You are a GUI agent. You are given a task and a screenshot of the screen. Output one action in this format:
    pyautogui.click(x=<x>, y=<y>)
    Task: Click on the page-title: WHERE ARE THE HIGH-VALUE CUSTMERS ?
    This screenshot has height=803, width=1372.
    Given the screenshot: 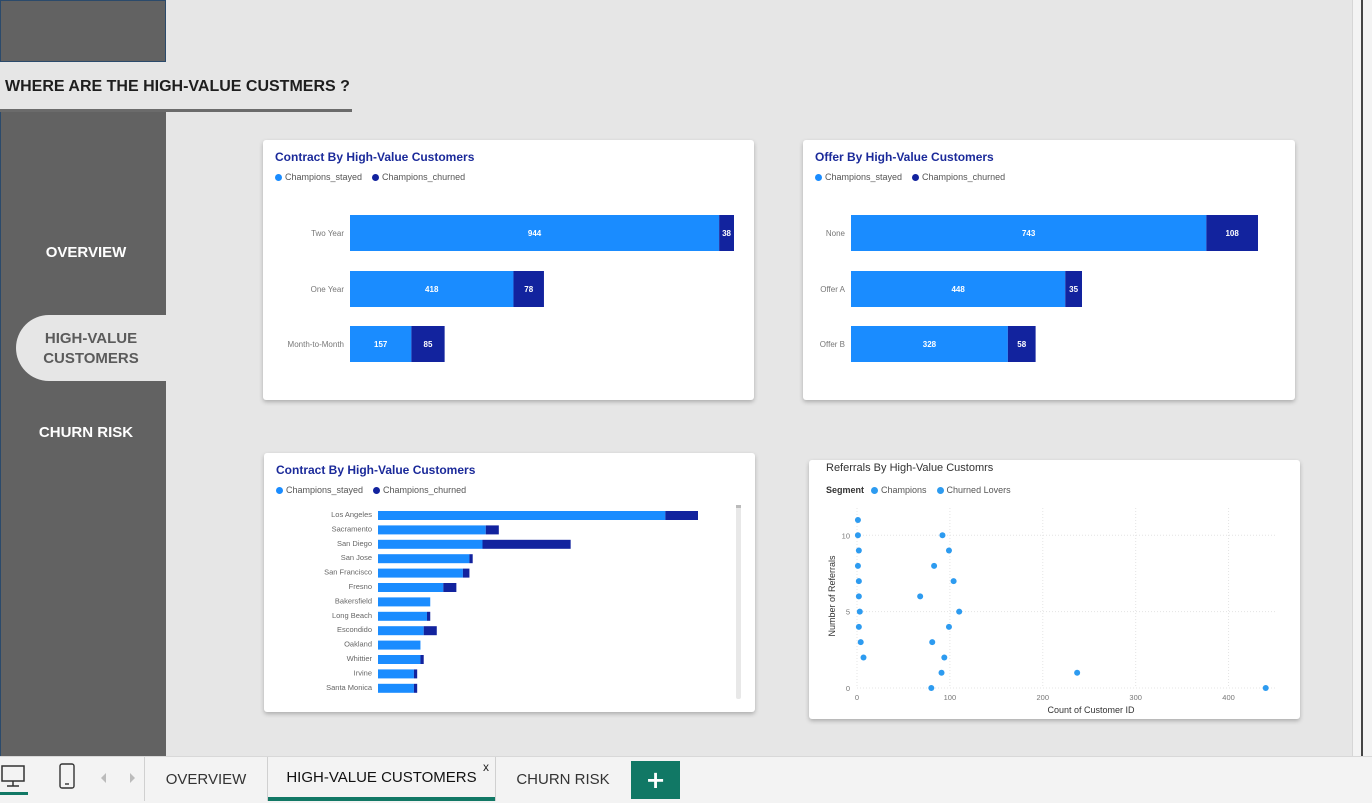 What is the action you would take?
    pyautogui.click(x=177, y=86)
    